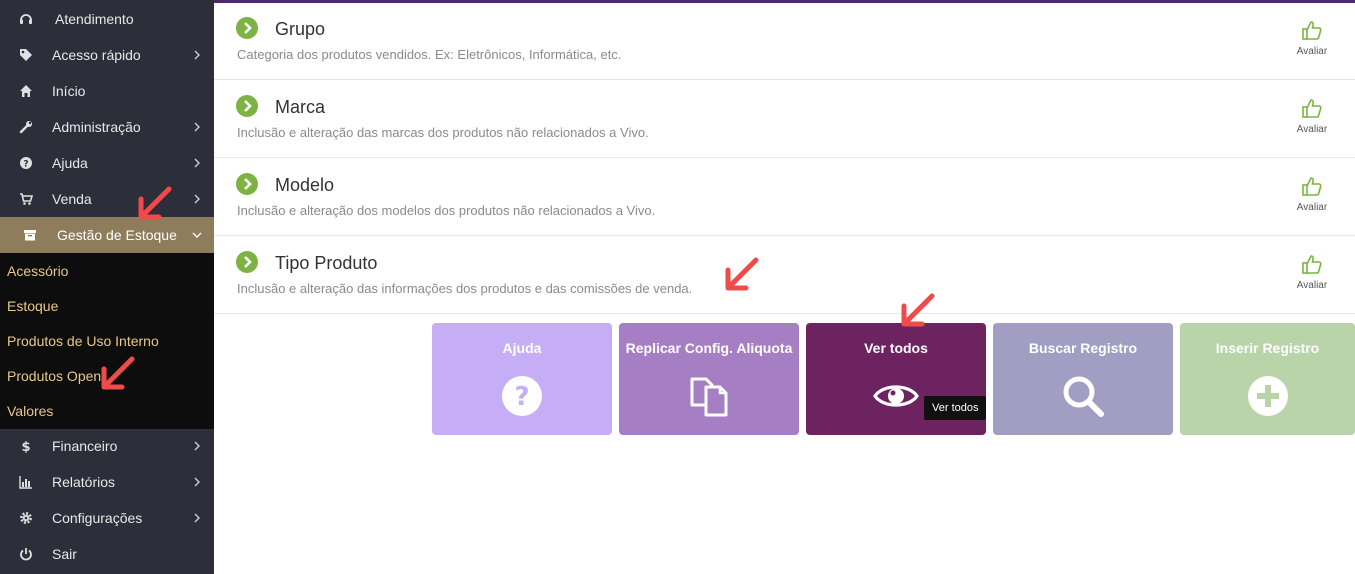  Describe the element at coordinates (26, 91) in the screenshot. I see `home-icon` at that location.